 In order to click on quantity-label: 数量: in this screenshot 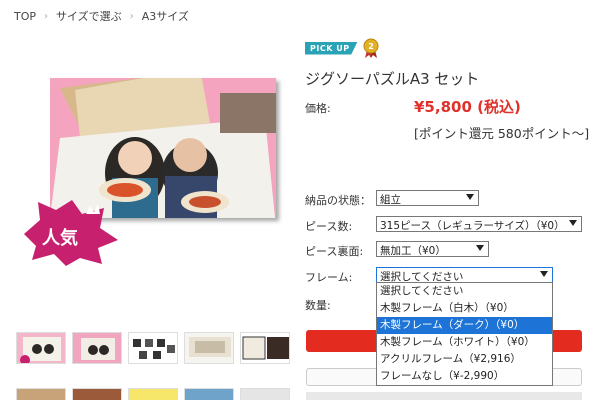, I will do `click(318, 305)`.